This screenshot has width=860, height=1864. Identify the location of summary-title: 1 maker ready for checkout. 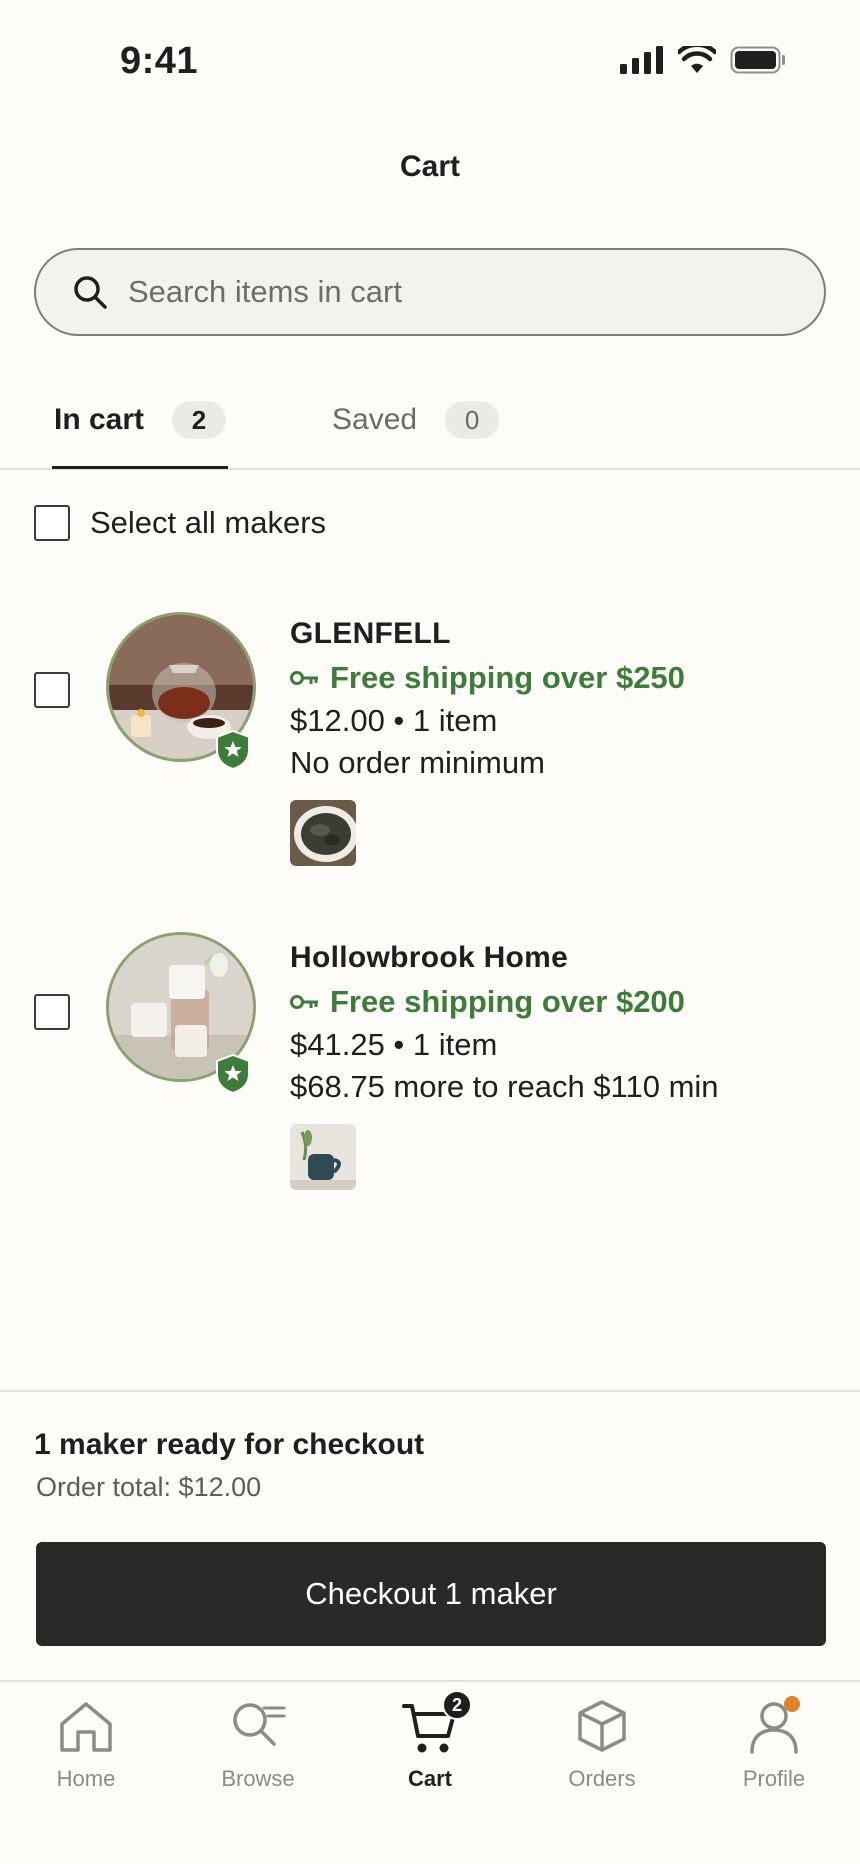
(229, 1444).